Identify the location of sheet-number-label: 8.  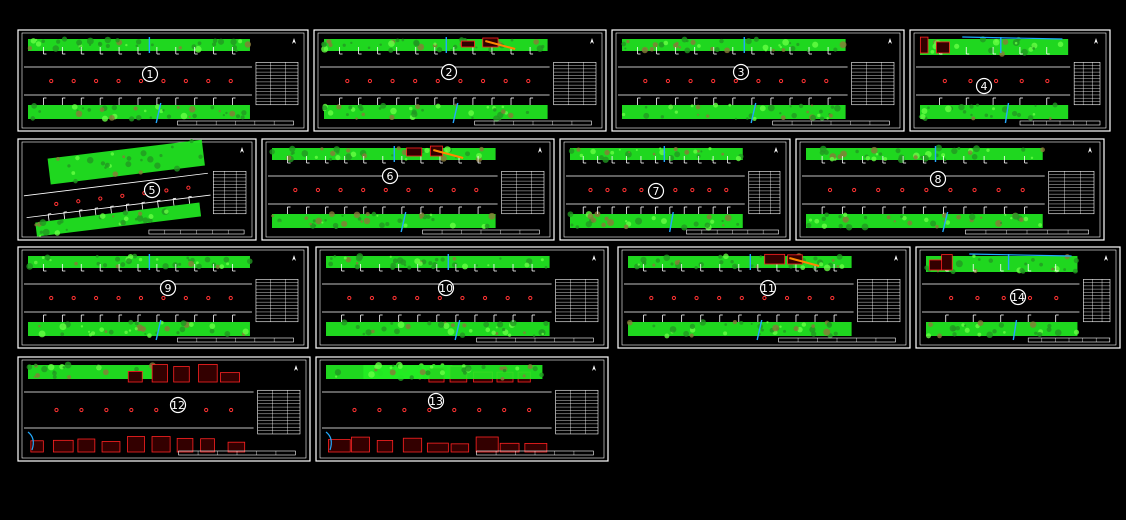
(938, 179).